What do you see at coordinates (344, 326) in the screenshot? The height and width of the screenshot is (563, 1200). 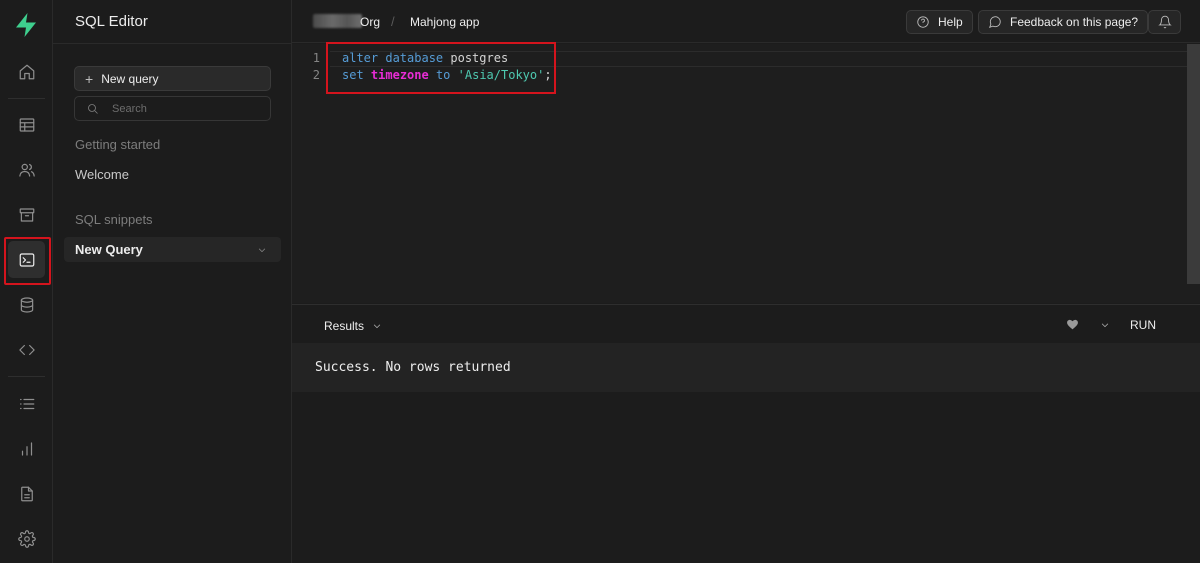 I see `results-tab-label: Results` at bounding box center [344, 326].